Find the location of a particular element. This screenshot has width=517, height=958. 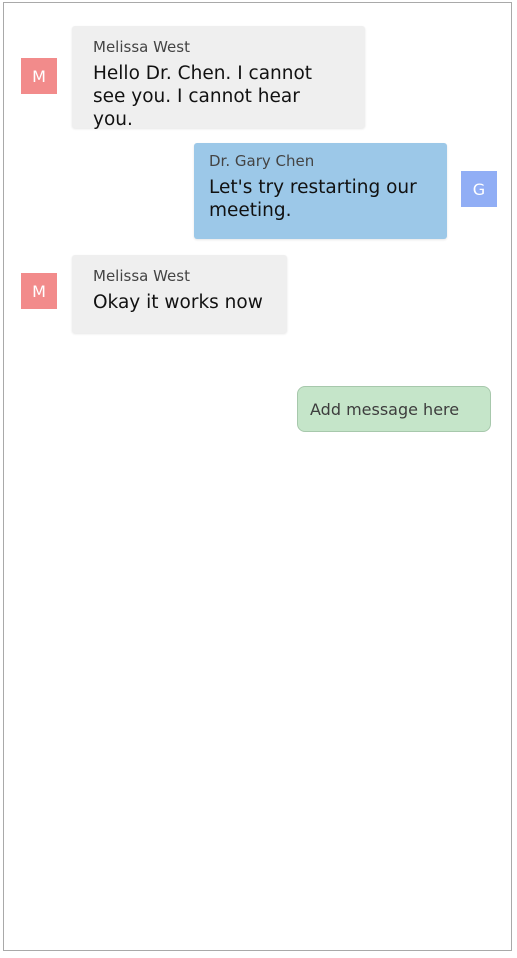

message-text: Okay it works now is located at coordinates (178, 302).